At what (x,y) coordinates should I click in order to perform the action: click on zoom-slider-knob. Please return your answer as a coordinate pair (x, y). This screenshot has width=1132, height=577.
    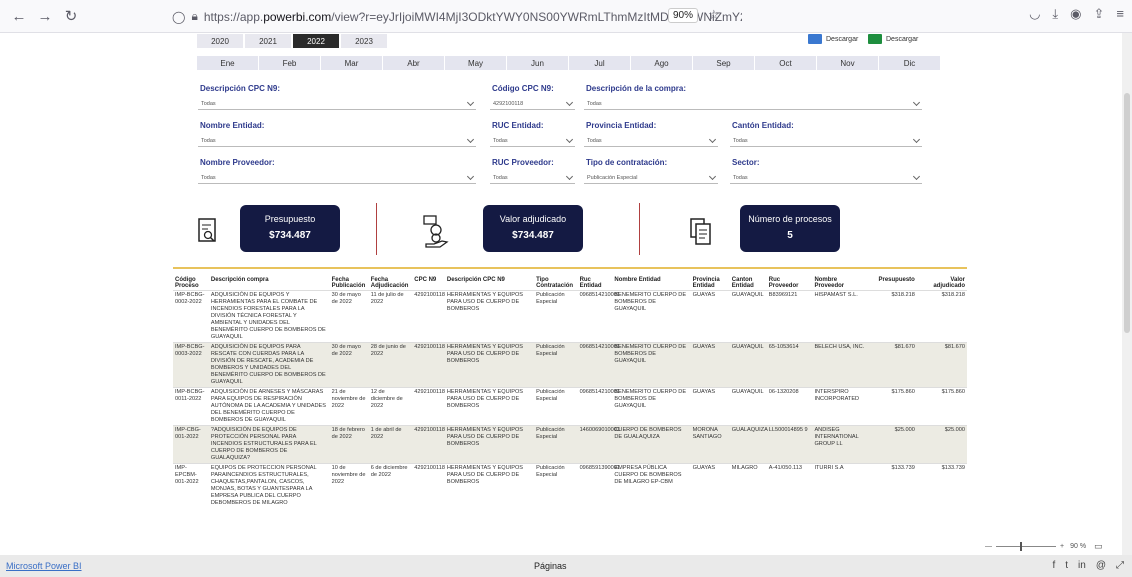
    Looking at the image, I should click on (1021, 546).